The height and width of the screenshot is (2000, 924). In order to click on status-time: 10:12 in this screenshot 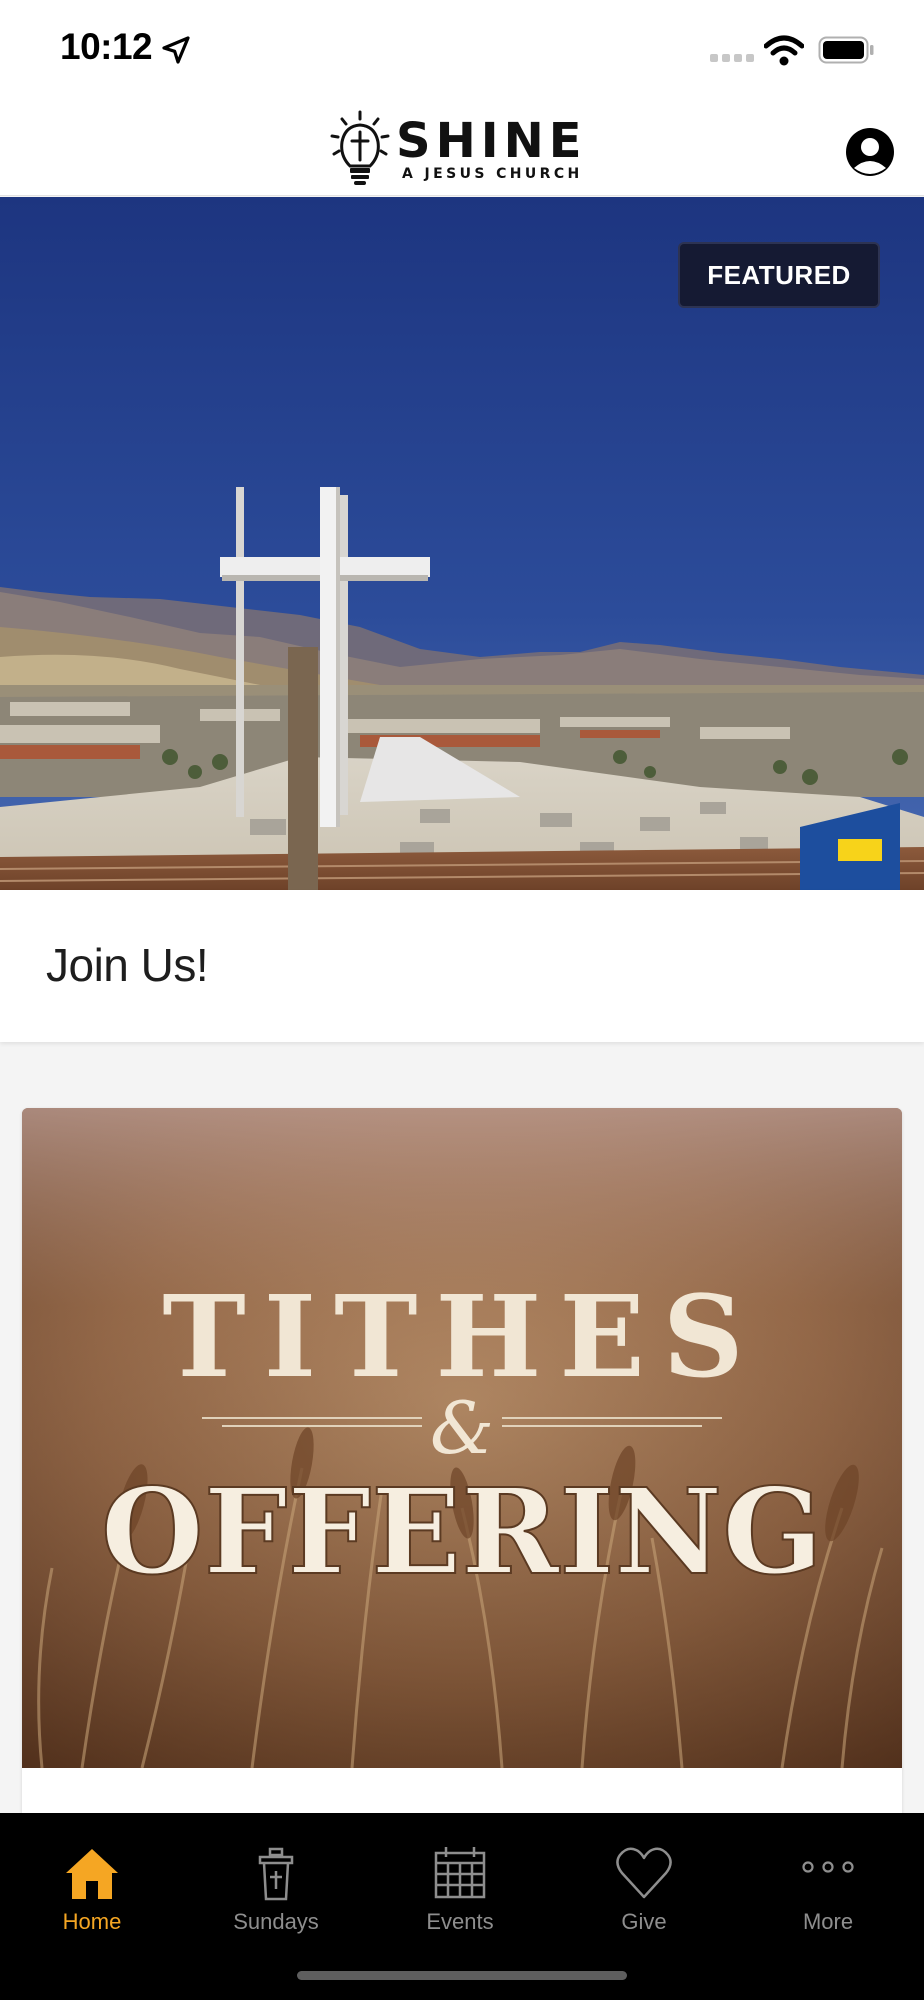, I will do `click(106, 46)`.